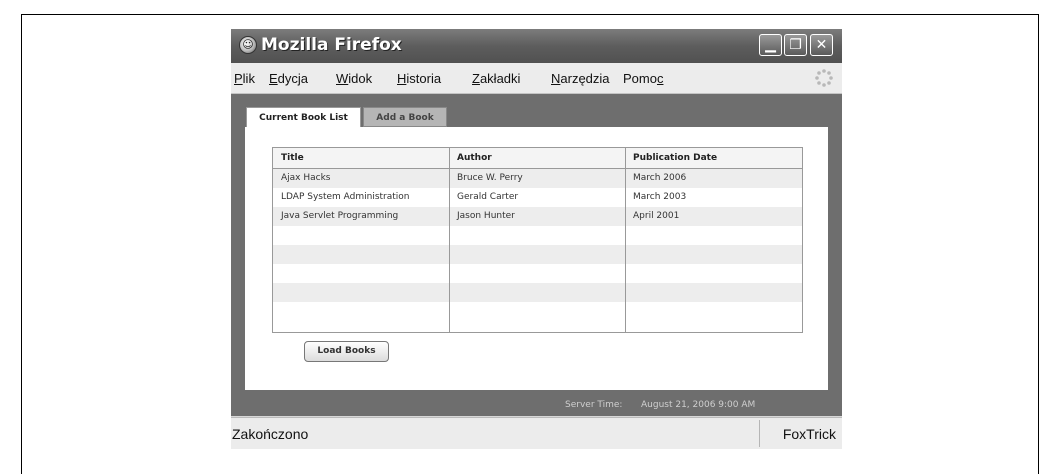 The image size is (1060, 474). Describe the element at coordinates (821, 45) in the screenshot. I see `close-button: ✕` at that location.